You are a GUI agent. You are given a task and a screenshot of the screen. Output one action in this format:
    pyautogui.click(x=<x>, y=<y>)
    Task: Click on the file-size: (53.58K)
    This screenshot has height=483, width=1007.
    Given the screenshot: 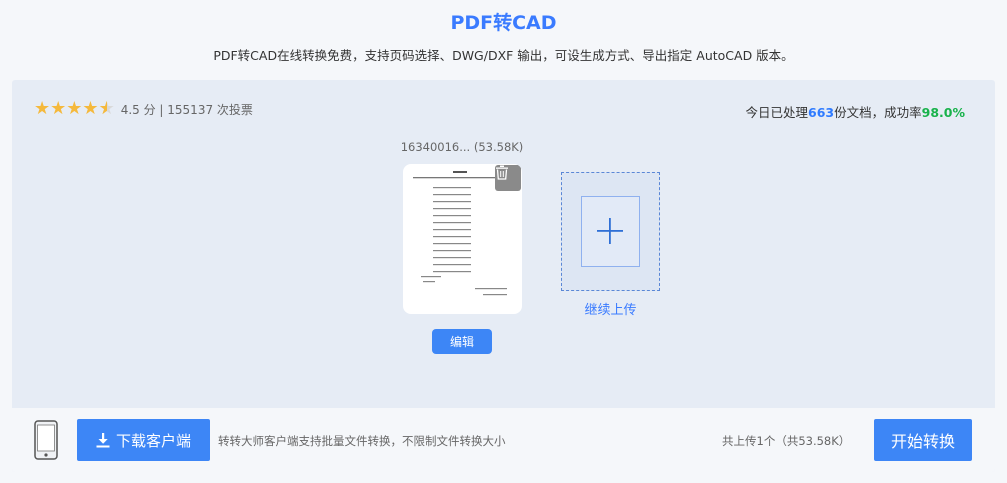 What is the action you would take?
    pyautogui.click(x=498, y=147)
    